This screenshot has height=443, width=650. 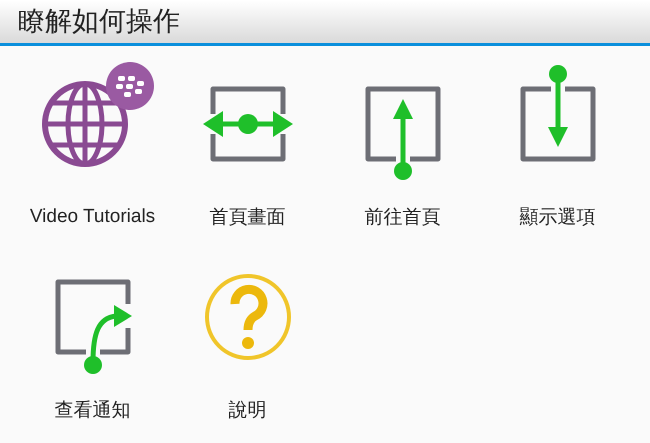 What do you see at coordinates (402, 142) in the screenshot?
I see `menu-tile: 前往首頁` at bounding box center [402, 142].